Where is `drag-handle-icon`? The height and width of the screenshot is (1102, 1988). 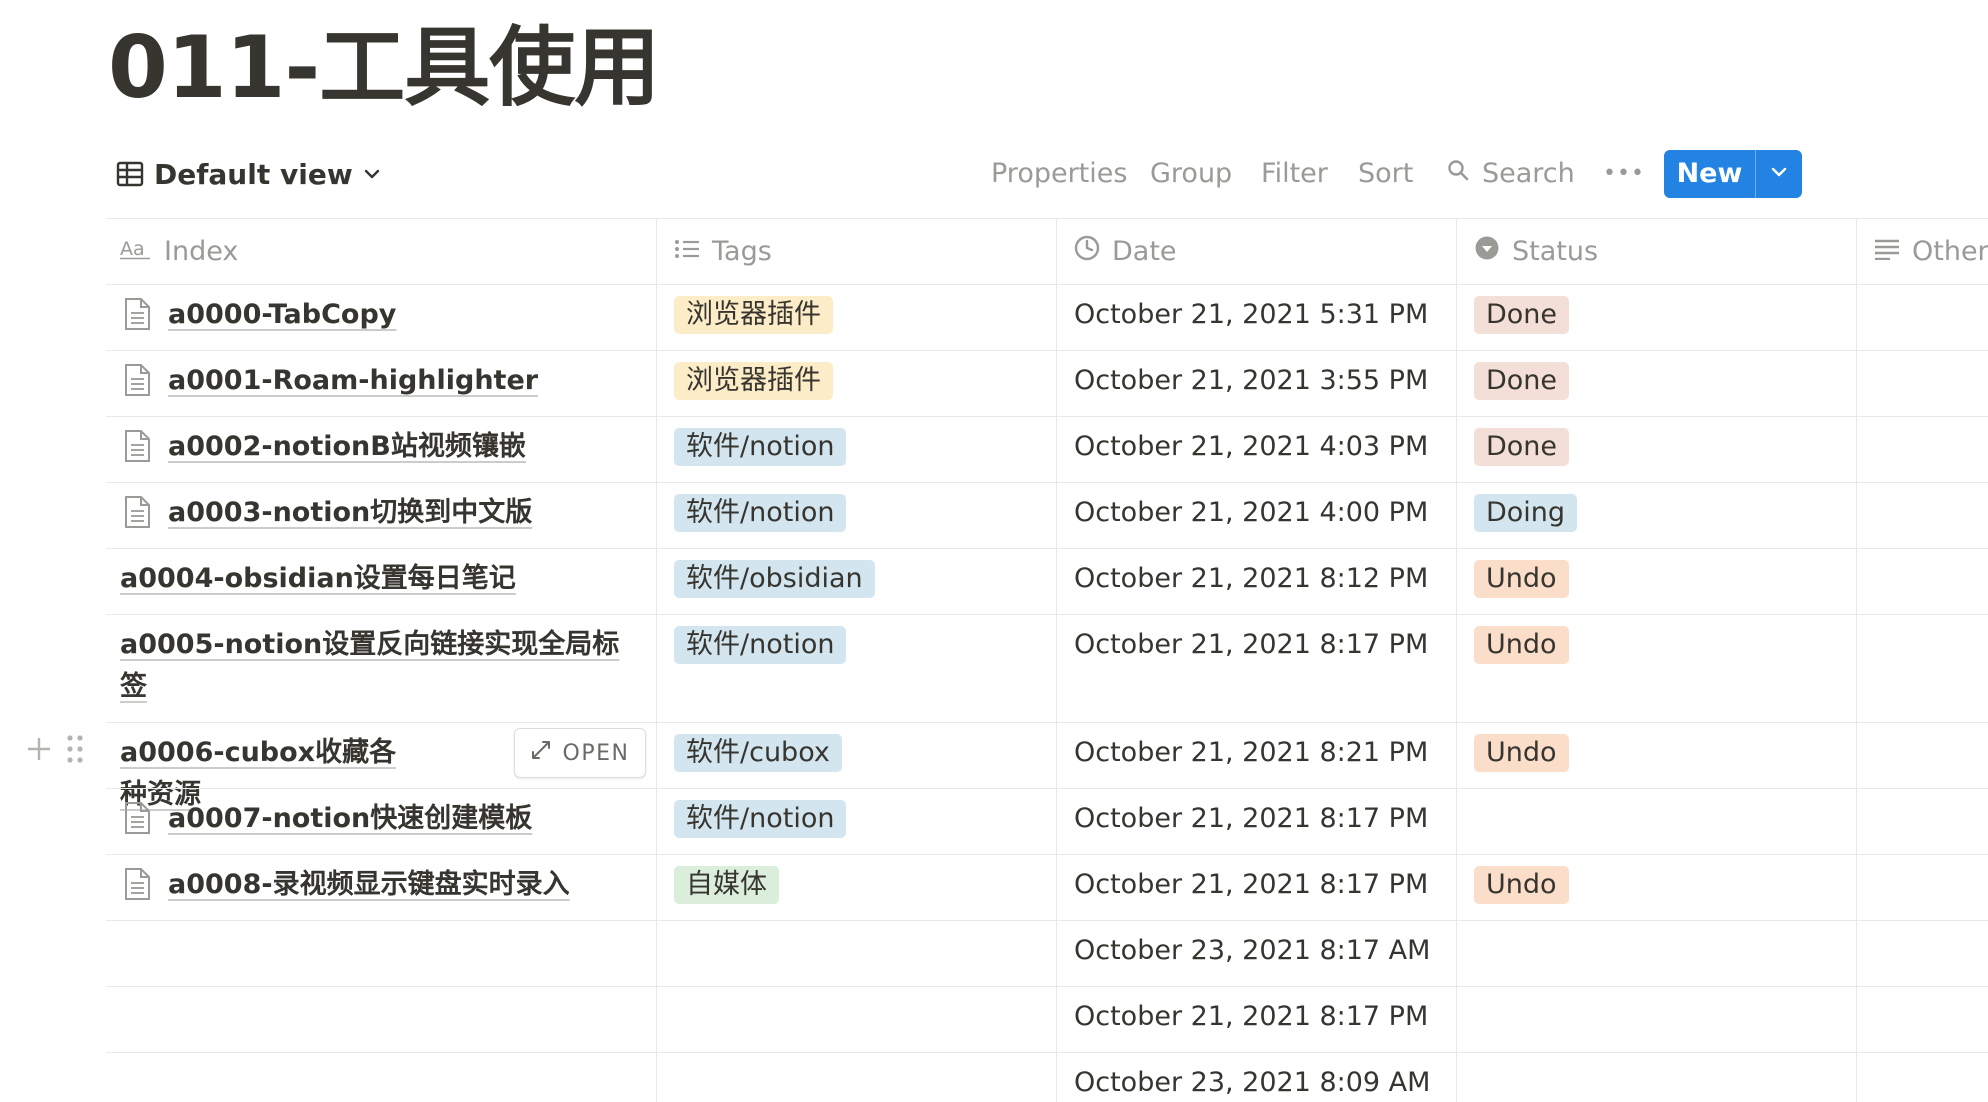
drag-handle-icon is located at coordinates (75, 751).